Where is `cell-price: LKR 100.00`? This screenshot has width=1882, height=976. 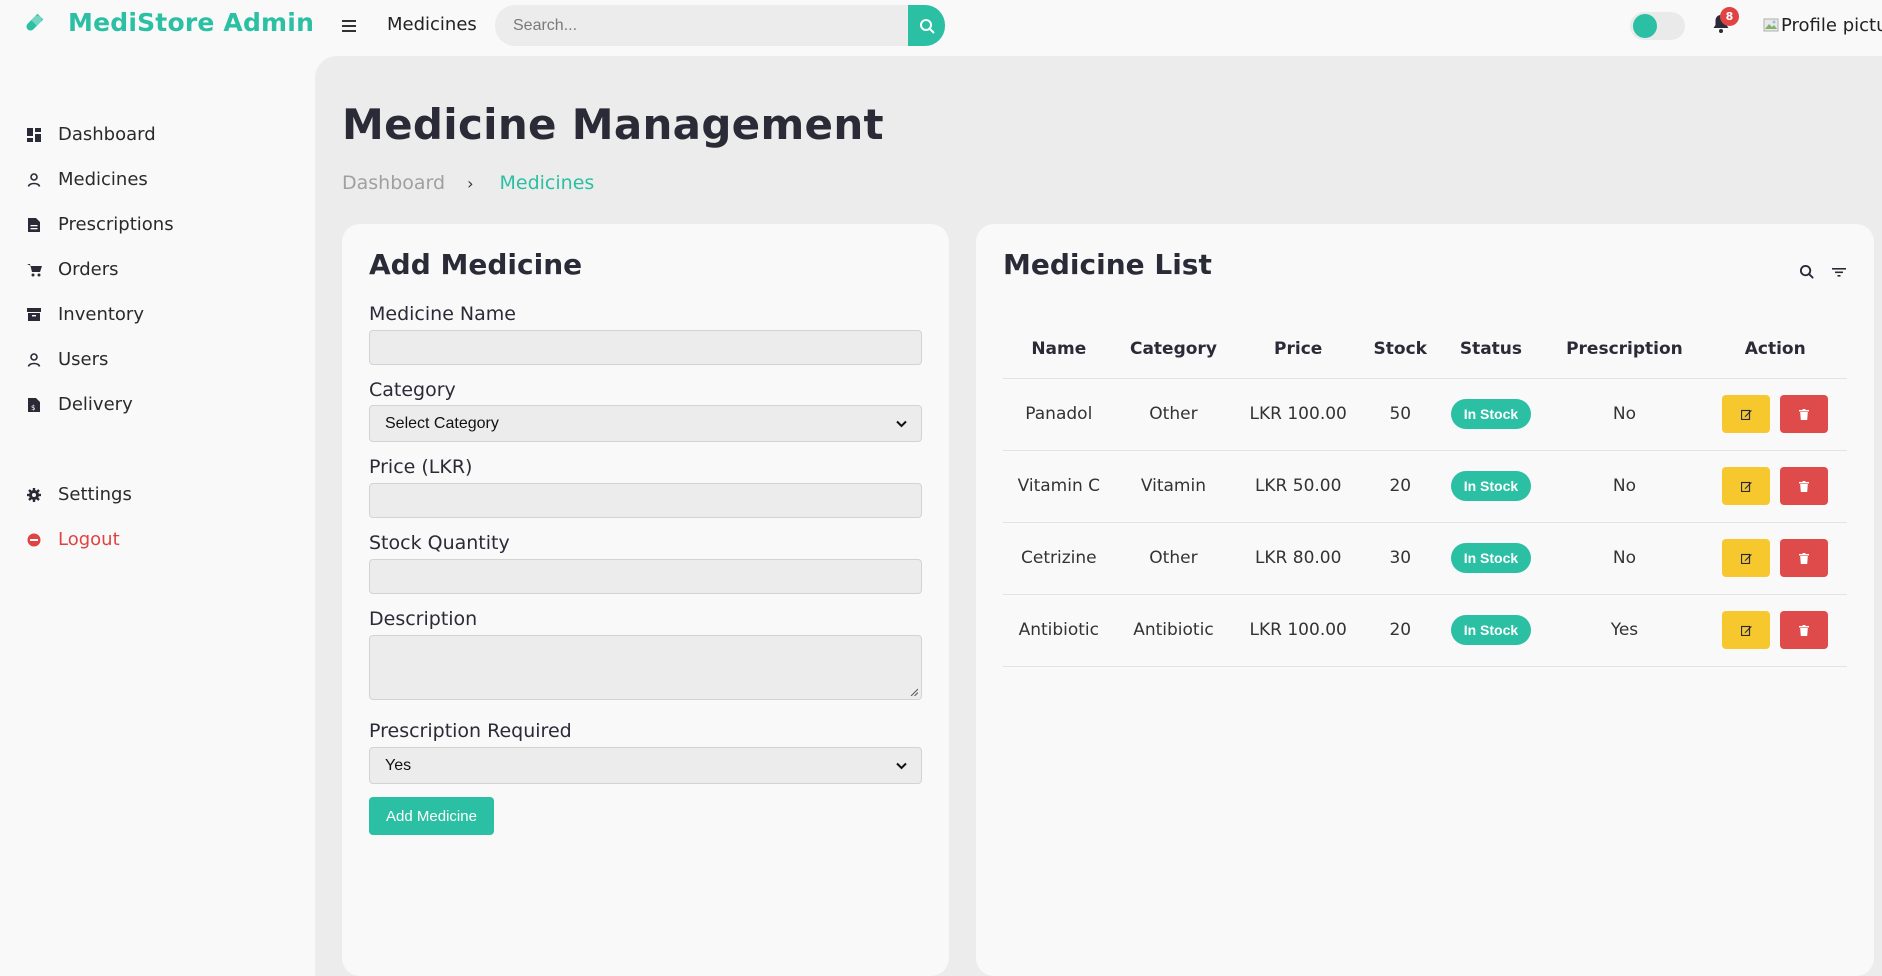
cell-price: LKR 100.00 is located at coordinates (1298, 630).